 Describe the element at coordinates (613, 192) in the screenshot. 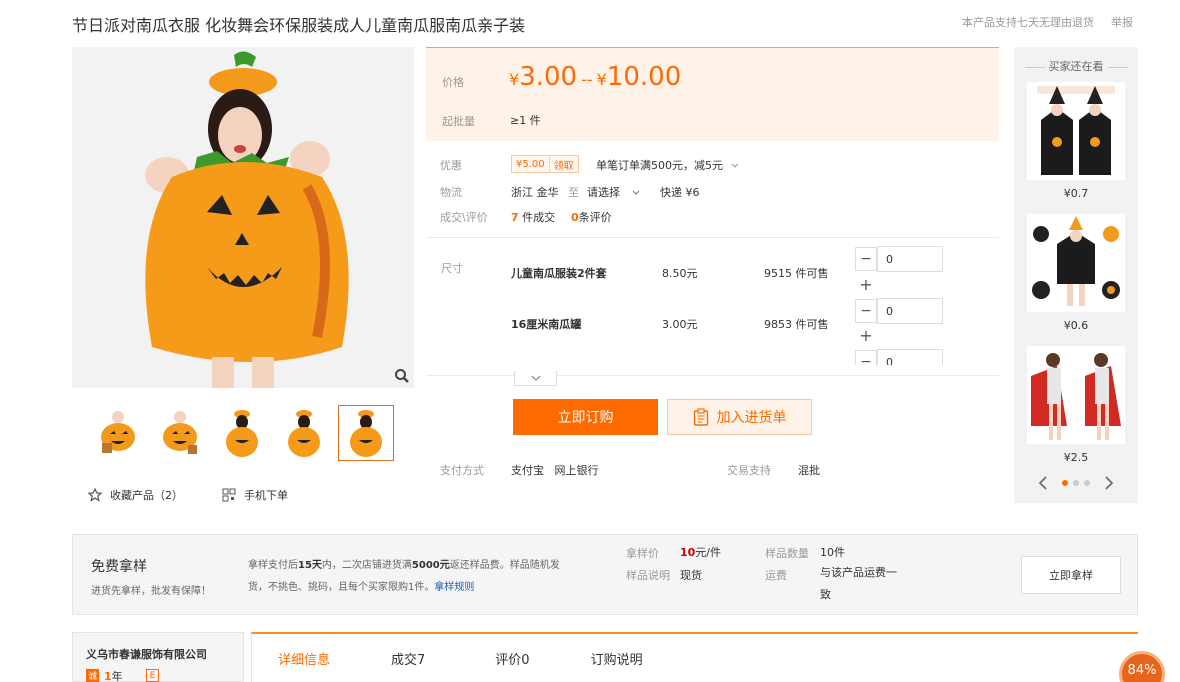

I see `region-select: 请选择` at that location.